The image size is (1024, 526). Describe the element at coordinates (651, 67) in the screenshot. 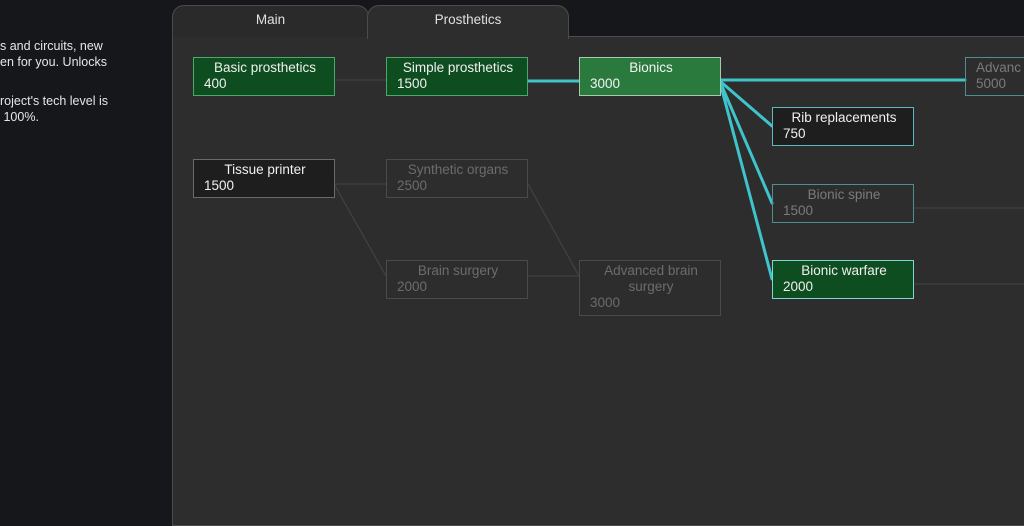

I see `tech-node-name: Bionics` at that location.